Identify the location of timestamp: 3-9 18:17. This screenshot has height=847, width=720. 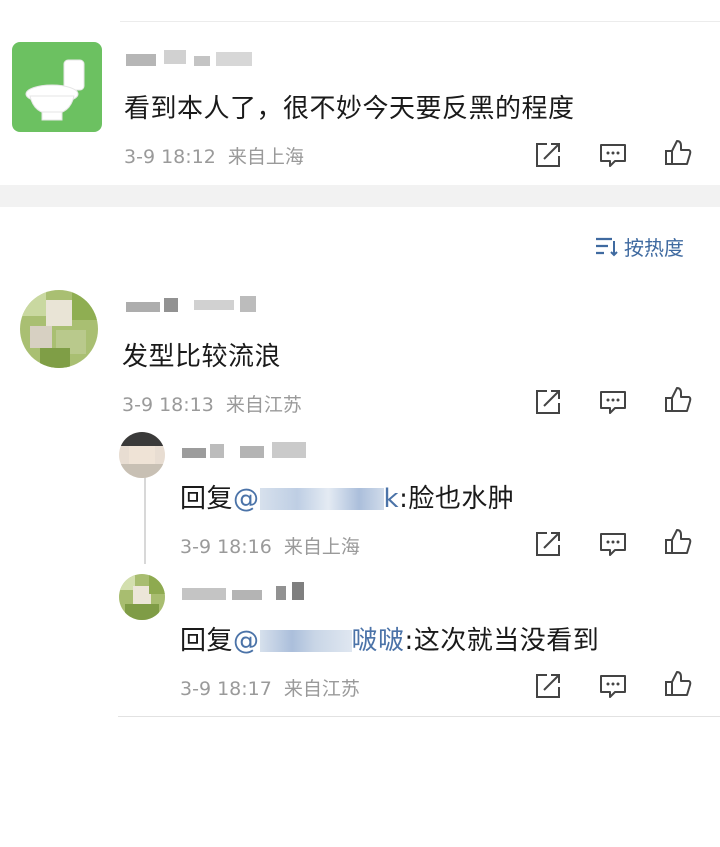
(226, 689).